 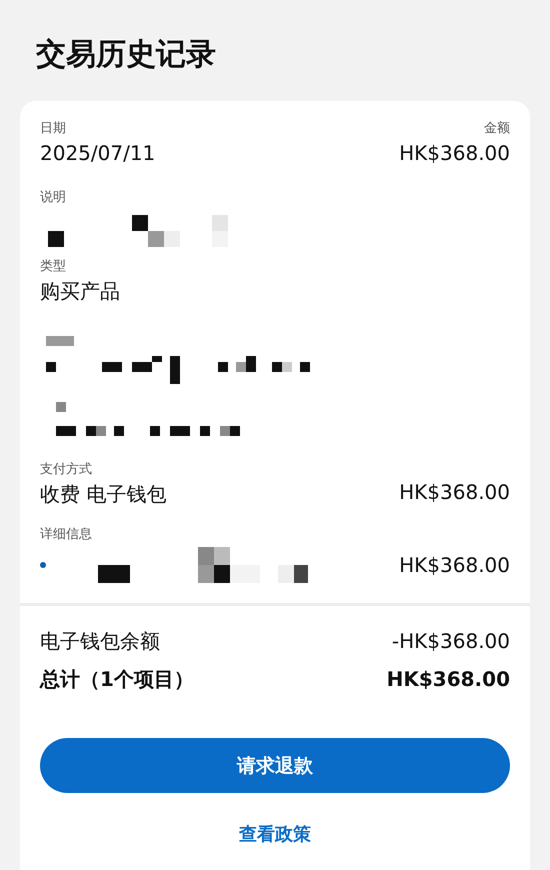 I want to click on field-value: 收费 电子钱包, so click(x=103, y=494).